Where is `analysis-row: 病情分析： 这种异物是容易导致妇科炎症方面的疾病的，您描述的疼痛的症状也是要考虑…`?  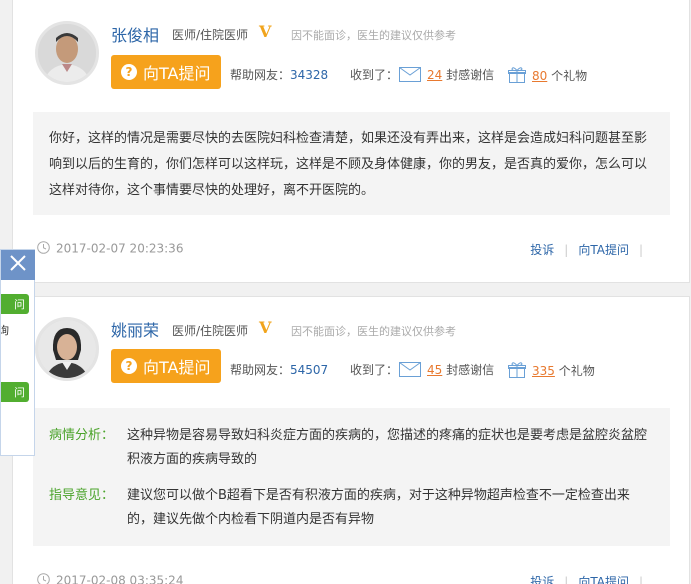
analysis-row: 病情分析： 这种异物是容易导致妇科炎症方面的疾病的，您描述的疼痛的症状也是要考虑… is located at coordinates (351, 448).